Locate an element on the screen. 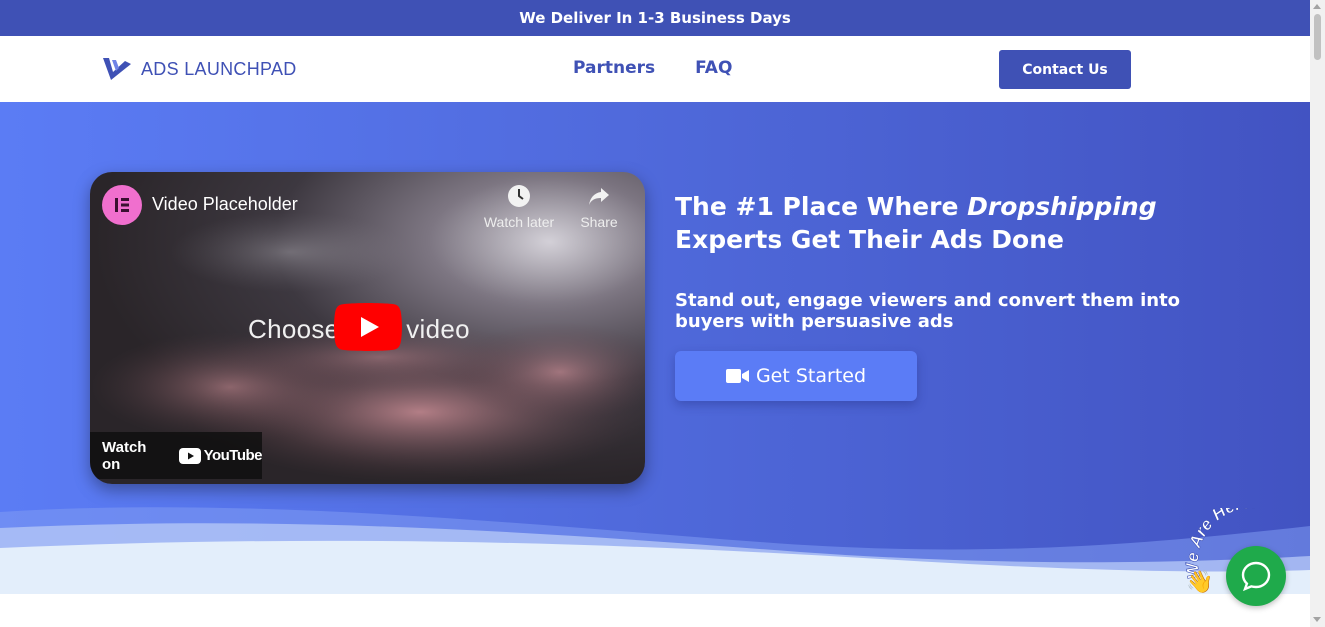  video-title: Video Placeholder is located at coordinates (225, 204).